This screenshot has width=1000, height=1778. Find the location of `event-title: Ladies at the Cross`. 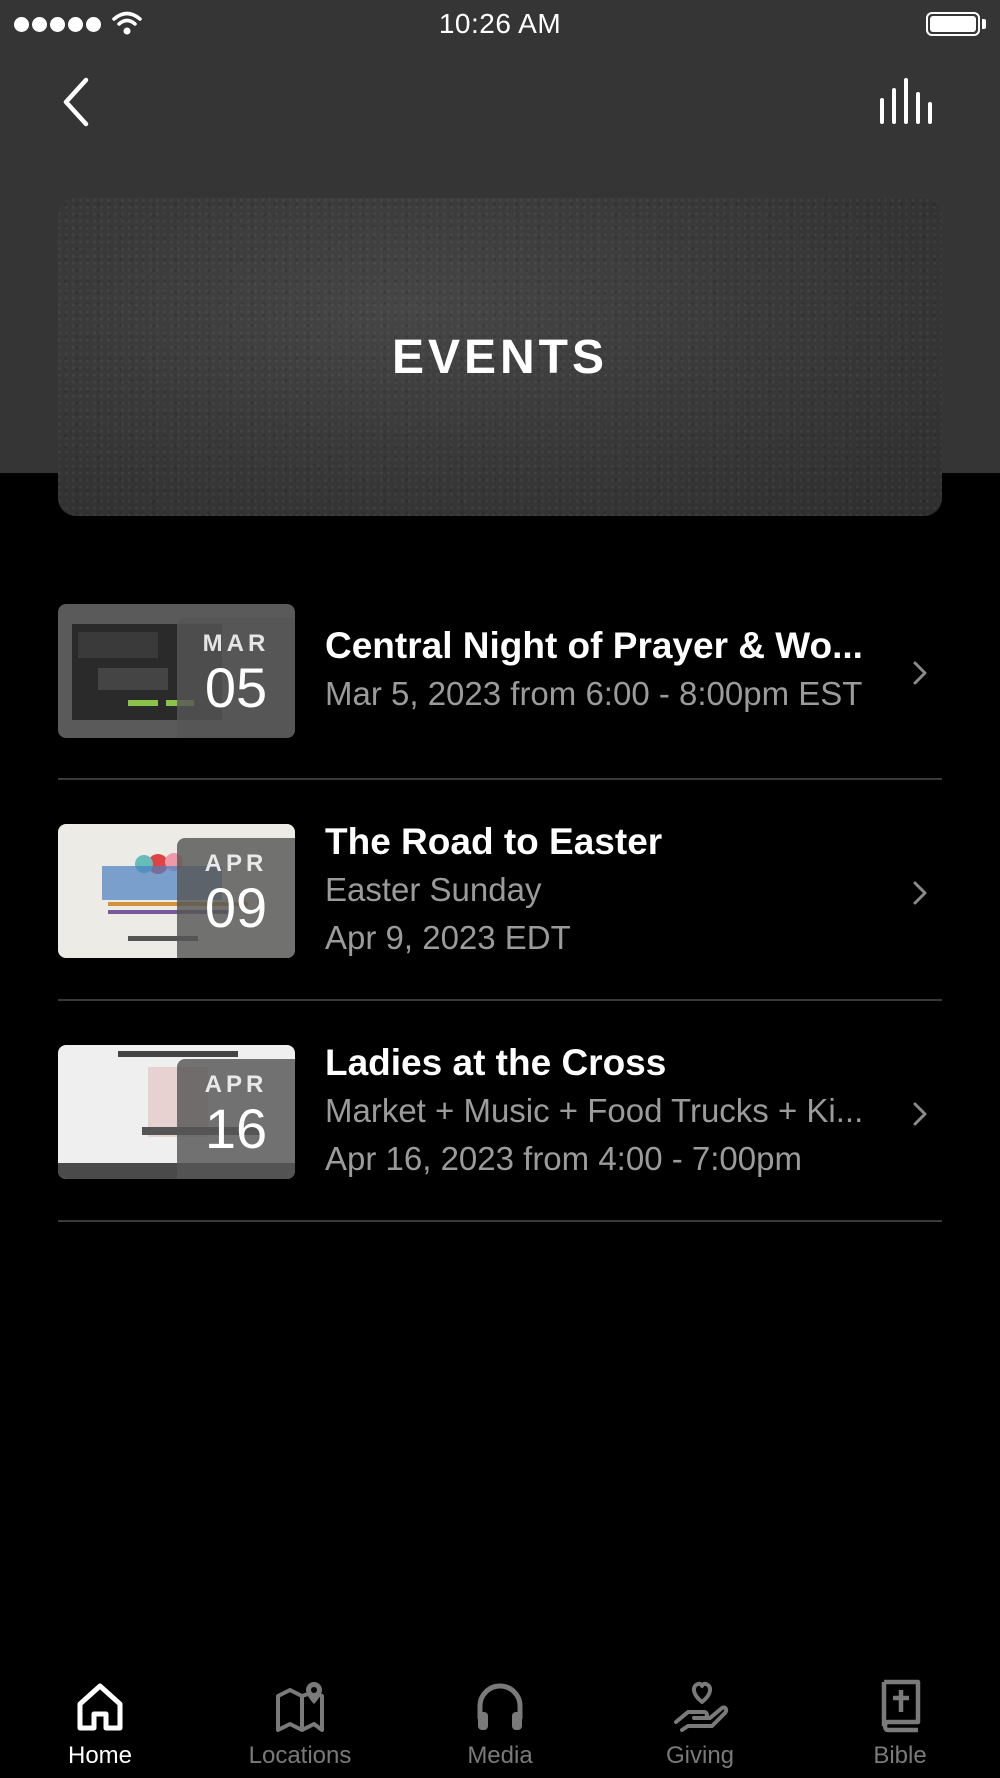

event-title: Ladies at the Cross is located at coordinates (496, 1062).